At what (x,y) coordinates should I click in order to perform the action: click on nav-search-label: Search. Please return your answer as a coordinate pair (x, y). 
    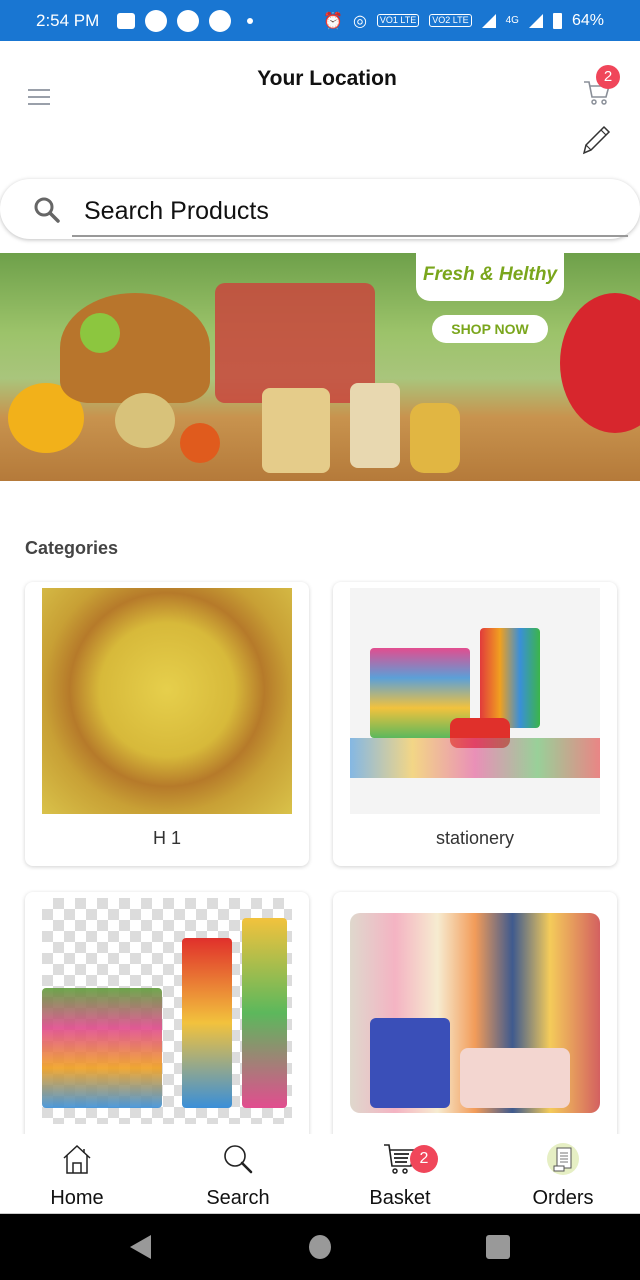
    Looking at the image, I should click on (238, 1198).